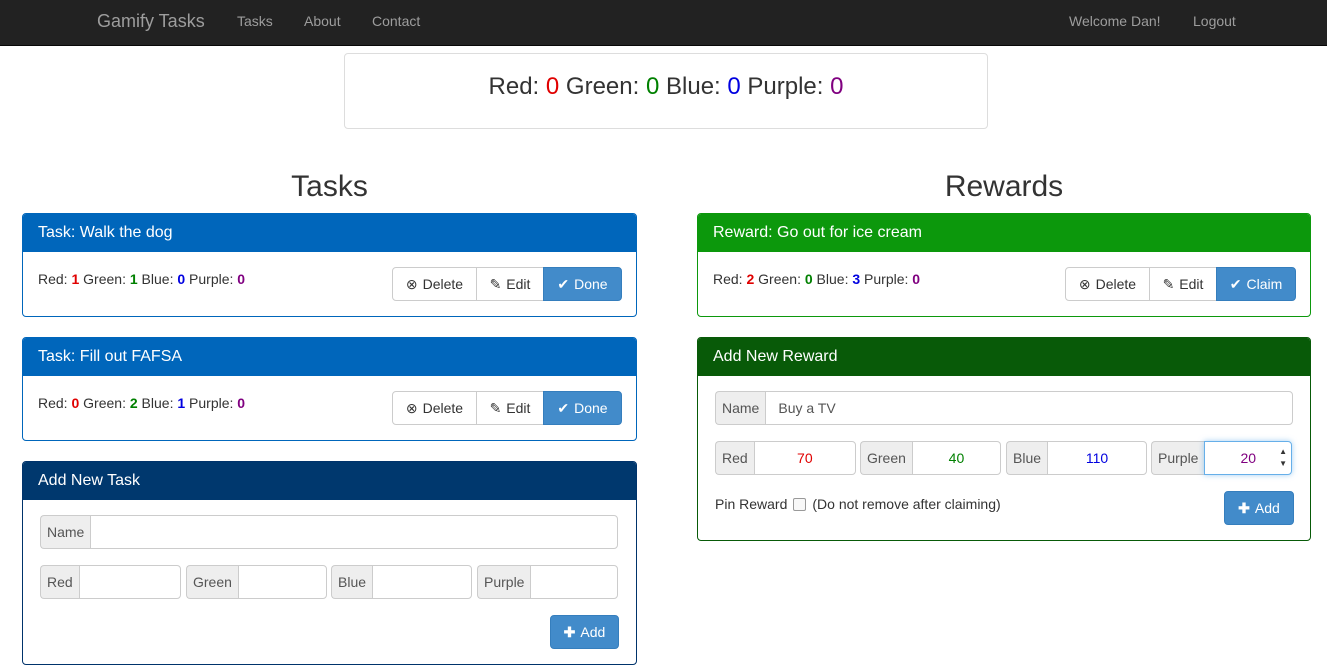 The image size is (1327, 667). What do you see at coordinates (800, 504) in the screenshot?
I see `pin-reward-checkbox` at bounding box center [800, 504].